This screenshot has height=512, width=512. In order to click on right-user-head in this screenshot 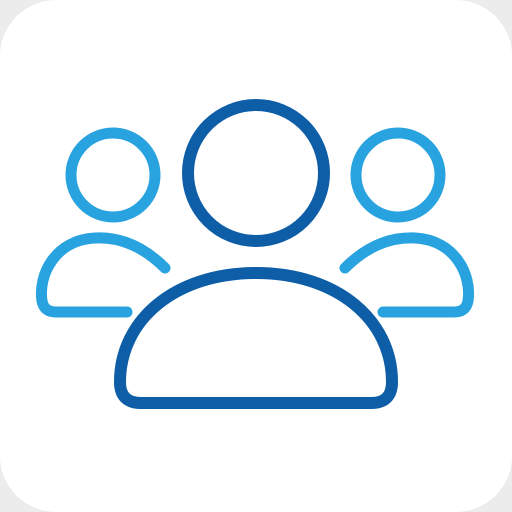, I will do `click(398, 175)`.